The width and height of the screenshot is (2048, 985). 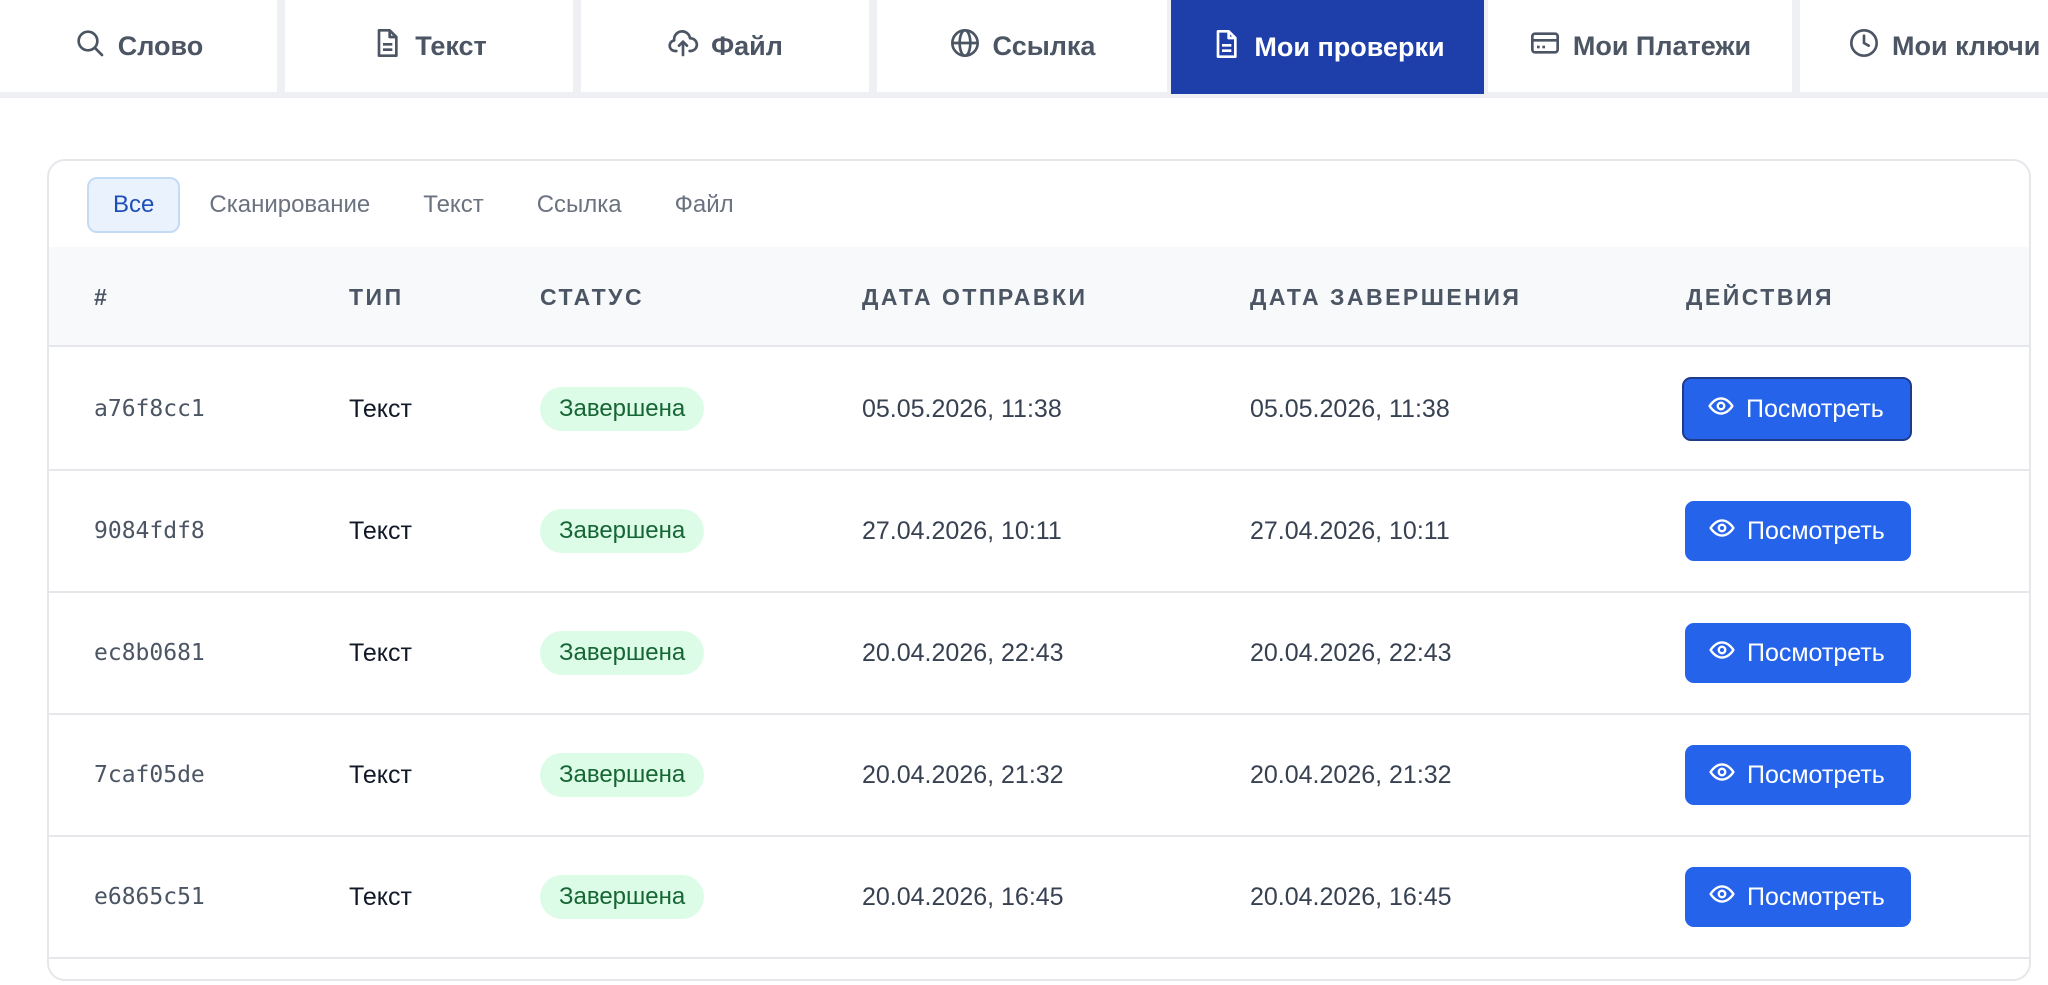 I want to click on tab-label: Мои Платежи, so click(x=1662, y=45).